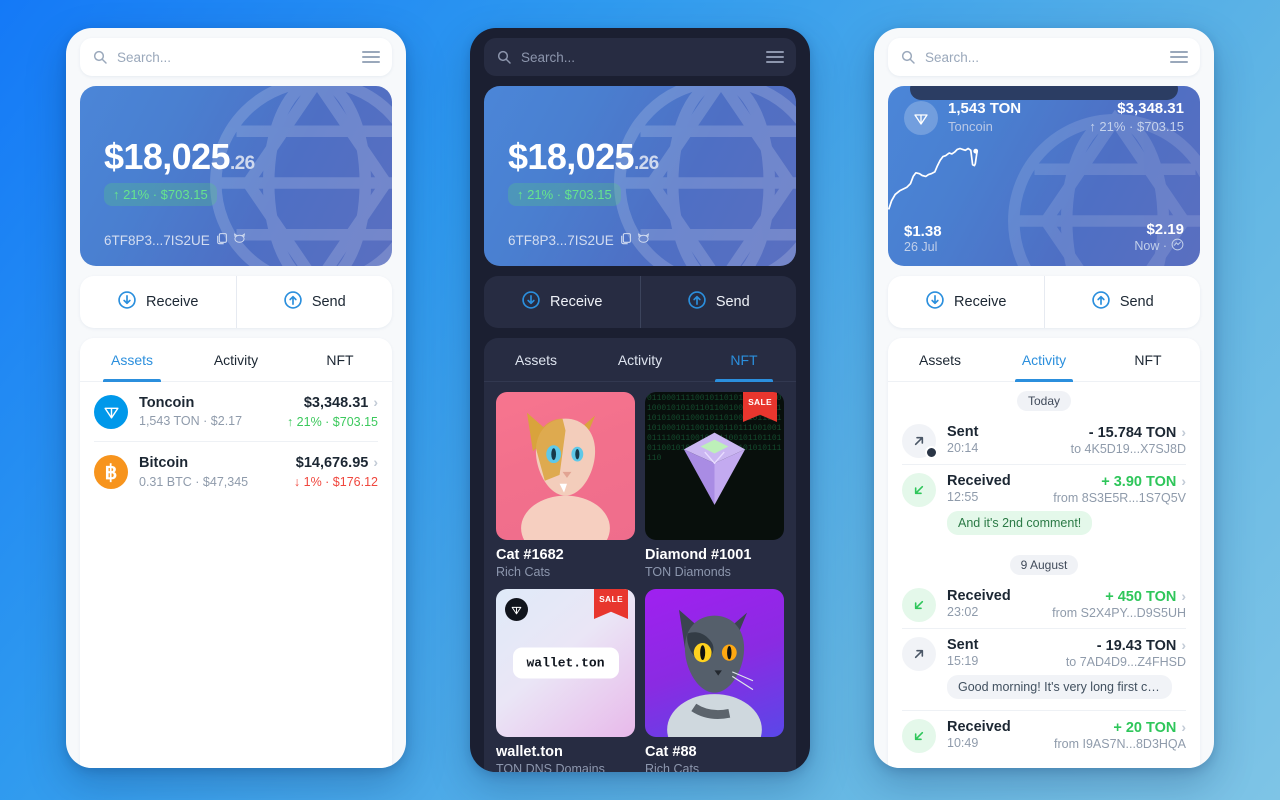  I want to click on activity-time: 10:49, so click(963, 743).